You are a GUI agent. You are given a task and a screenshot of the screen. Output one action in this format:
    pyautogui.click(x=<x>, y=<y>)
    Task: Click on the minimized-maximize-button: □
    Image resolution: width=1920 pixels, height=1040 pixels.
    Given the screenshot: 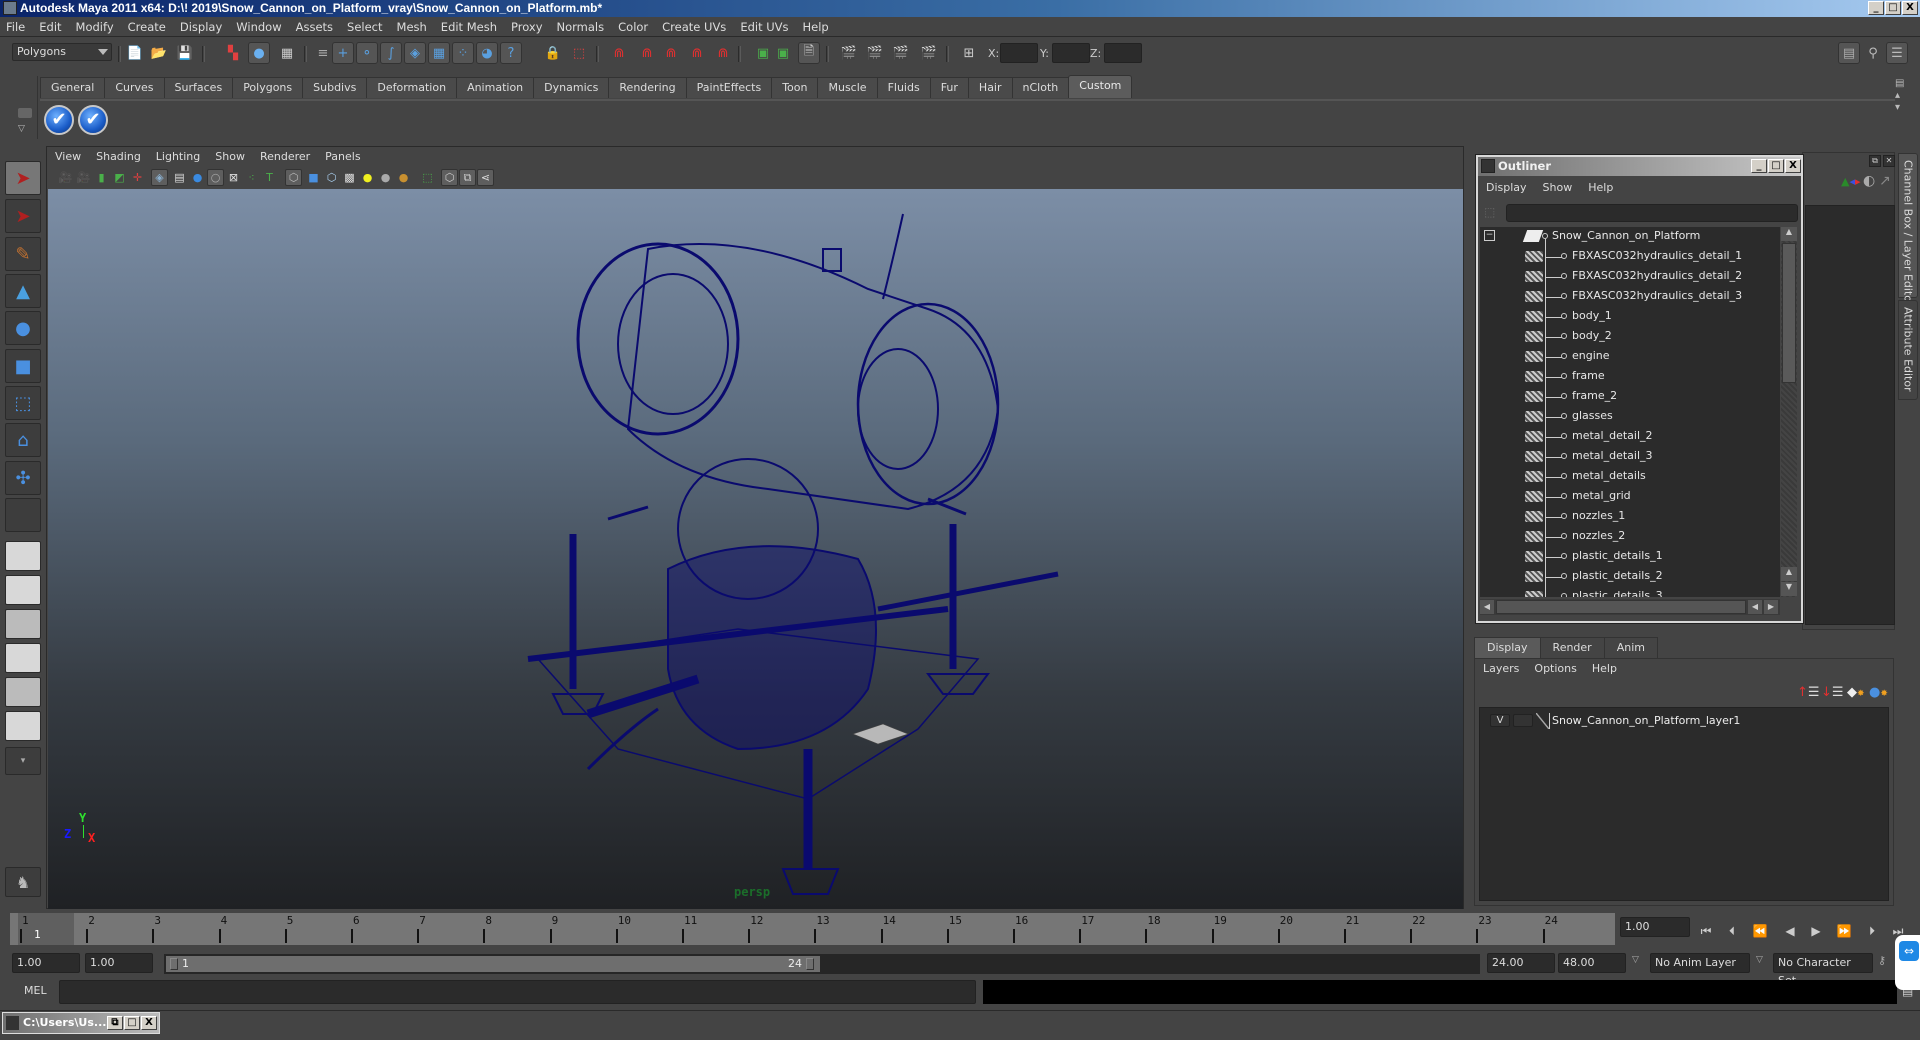 What is the action you would take?
    pyautogui.click(x=132, y=1023)
    